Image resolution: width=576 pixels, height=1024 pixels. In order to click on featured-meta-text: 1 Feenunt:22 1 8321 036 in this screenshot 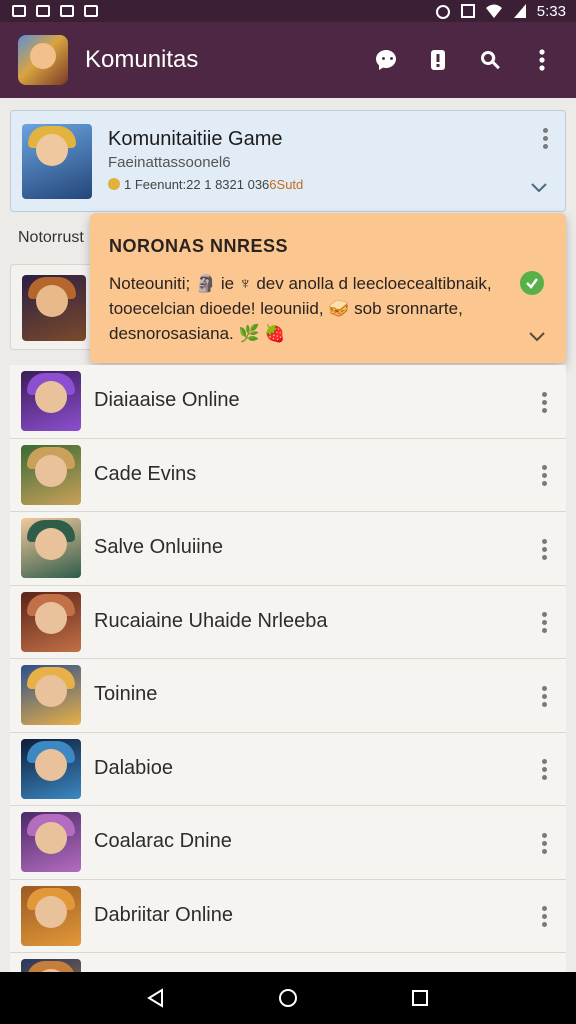, I will do `click(197, 184)`.